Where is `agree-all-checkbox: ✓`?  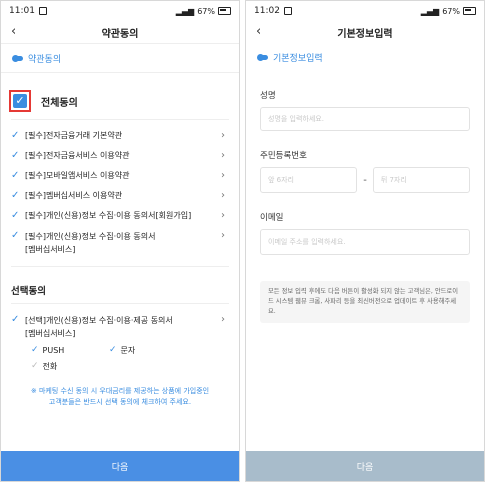
agree-all-checkbox: ✓ is located at coordinates (20, 101).